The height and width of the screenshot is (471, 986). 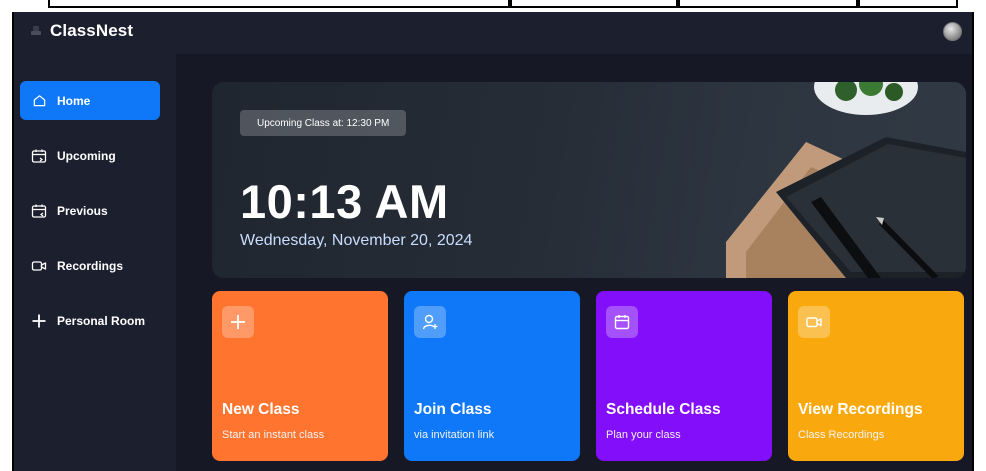 What do you see at coordinates (663, 409) in the screenshot?
I see `card-title: Schedule Class` at bounding box center [663, 409].